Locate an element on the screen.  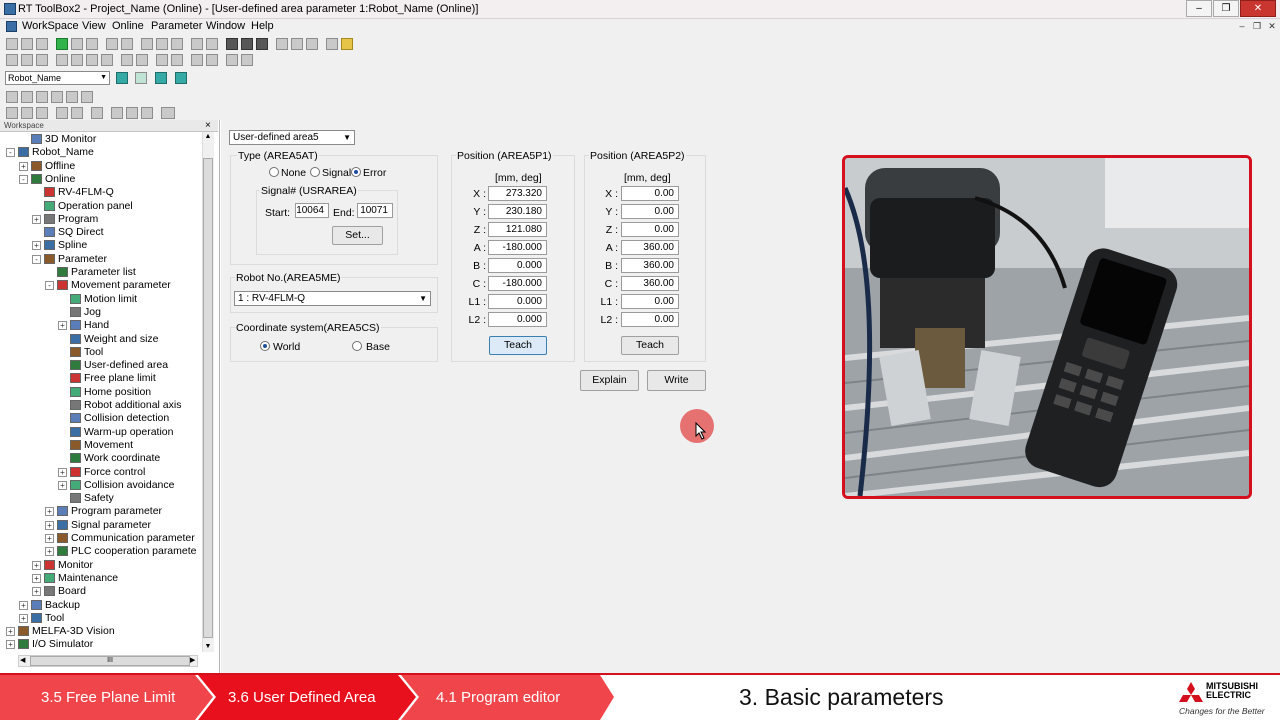
step-icon-f is located at coordinates (97, 113).